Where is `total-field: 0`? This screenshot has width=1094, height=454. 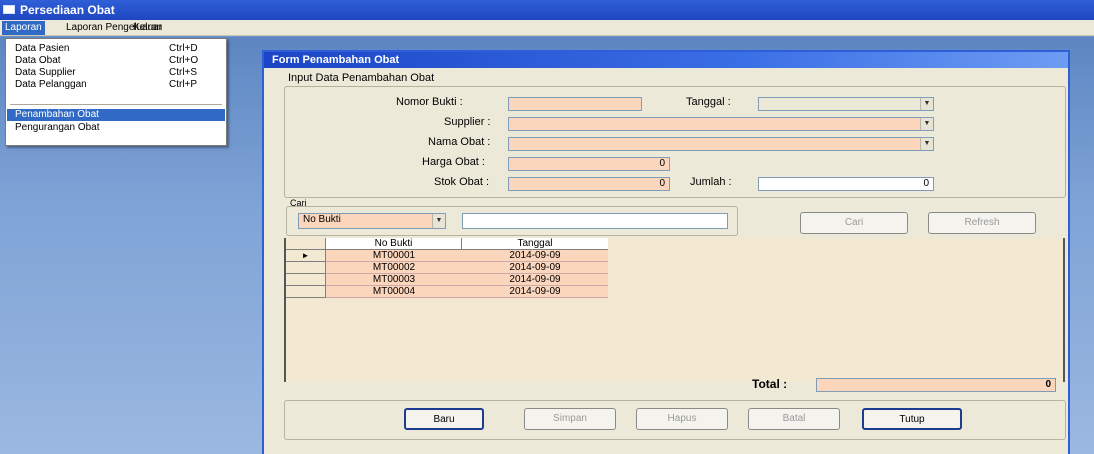
total-field: 0 is located at coordinates (936, 385).